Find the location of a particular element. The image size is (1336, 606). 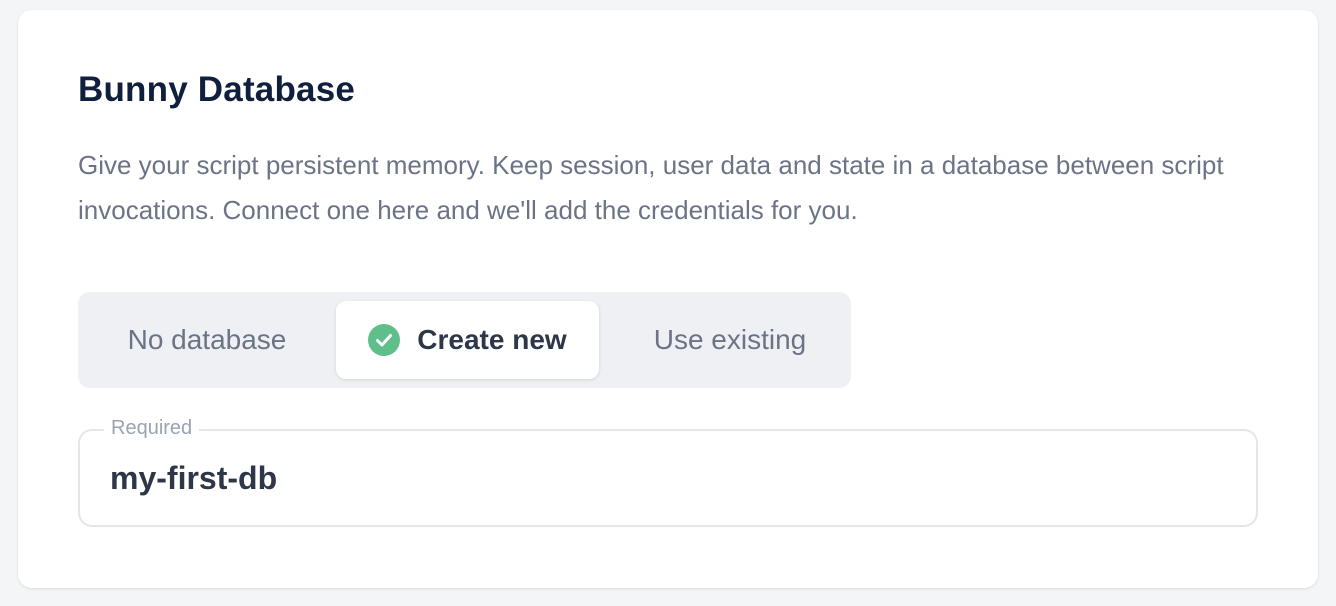

option-no-database: No database is located at coordinates (207, 340).